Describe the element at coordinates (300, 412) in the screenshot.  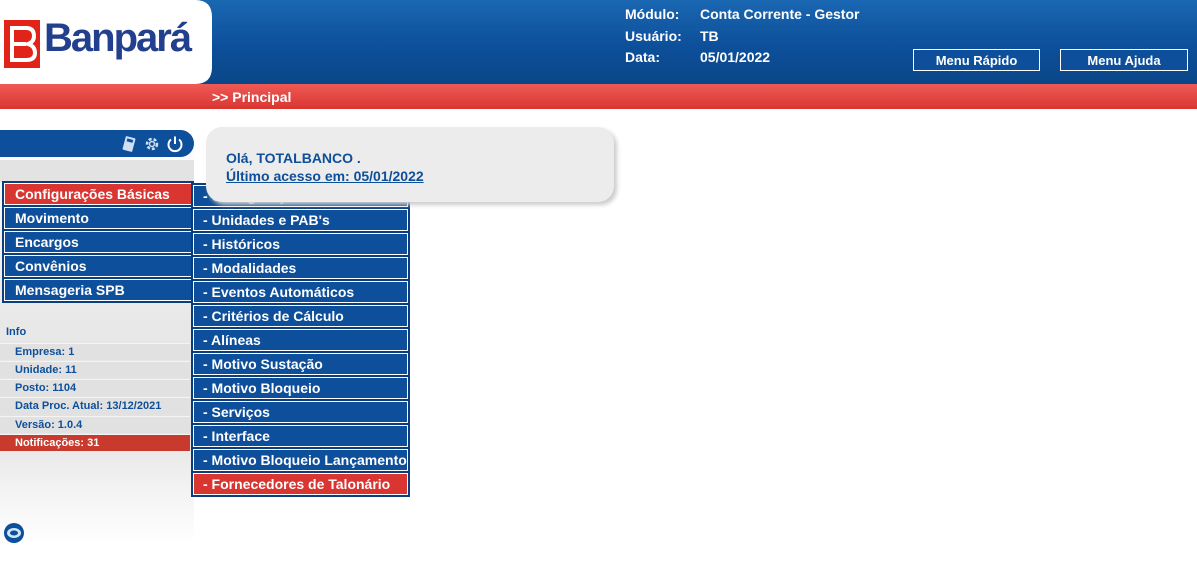
I see `submenu-item-servicos: - Serviços` at that location.